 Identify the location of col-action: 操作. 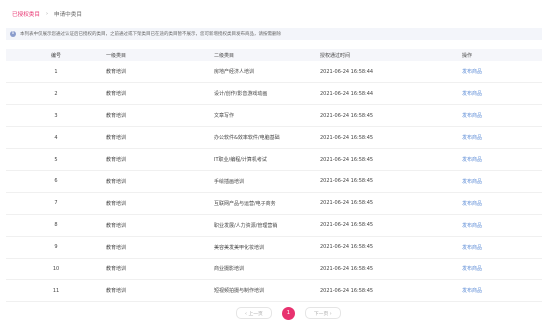
(467, 55).